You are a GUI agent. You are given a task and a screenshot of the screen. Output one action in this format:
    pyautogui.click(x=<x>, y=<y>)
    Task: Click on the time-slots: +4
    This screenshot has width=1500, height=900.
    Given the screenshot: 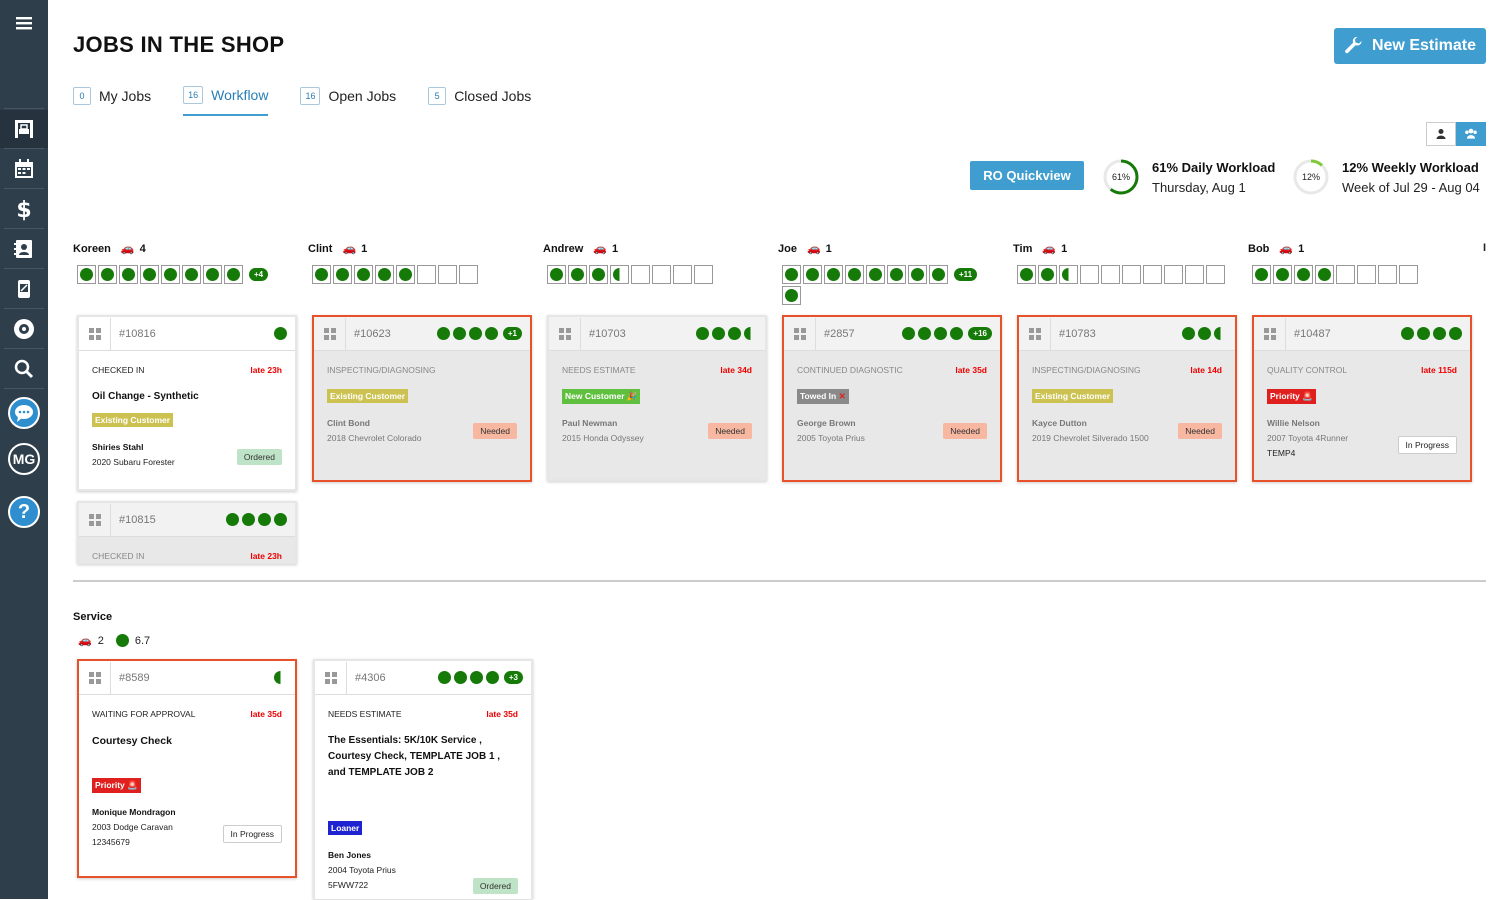 What is the action you would take?
    pyautogui.click(x=182, y=274)
    